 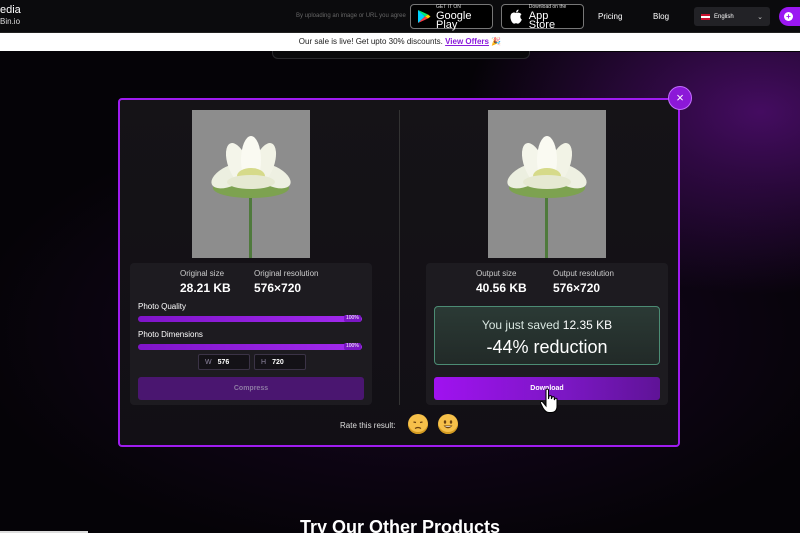 I want to click on savings-amount: 12.35 KB, so click(x=587, y=325).